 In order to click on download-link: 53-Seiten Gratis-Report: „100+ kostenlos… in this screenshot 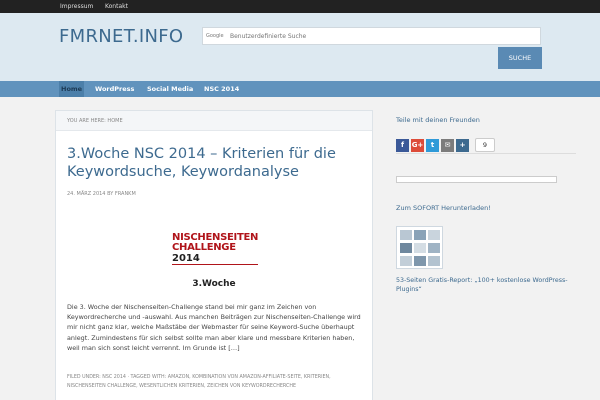, I will do `click(483, 285)`.